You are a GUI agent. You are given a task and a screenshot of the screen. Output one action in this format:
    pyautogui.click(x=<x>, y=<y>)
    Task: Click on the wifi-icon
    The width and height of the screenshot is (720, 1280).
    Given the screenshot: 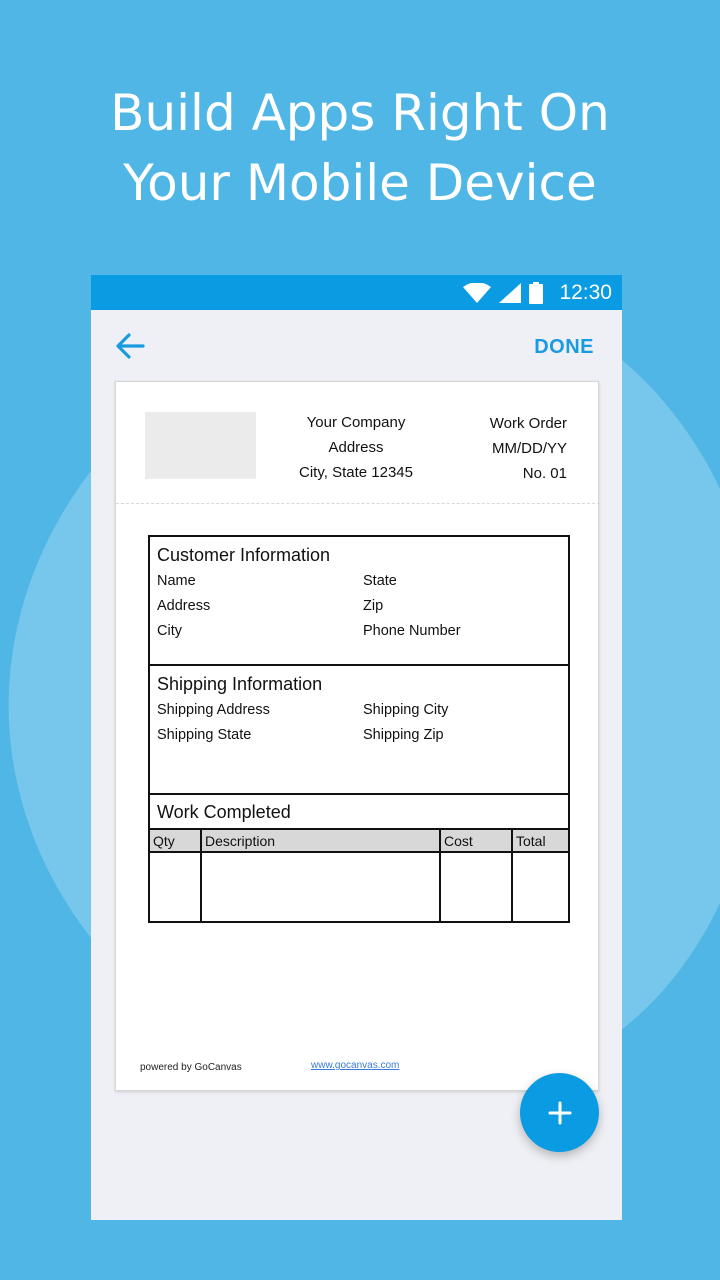 What is the action you would take?
    pyautogui.click(x=477, y=292)
    